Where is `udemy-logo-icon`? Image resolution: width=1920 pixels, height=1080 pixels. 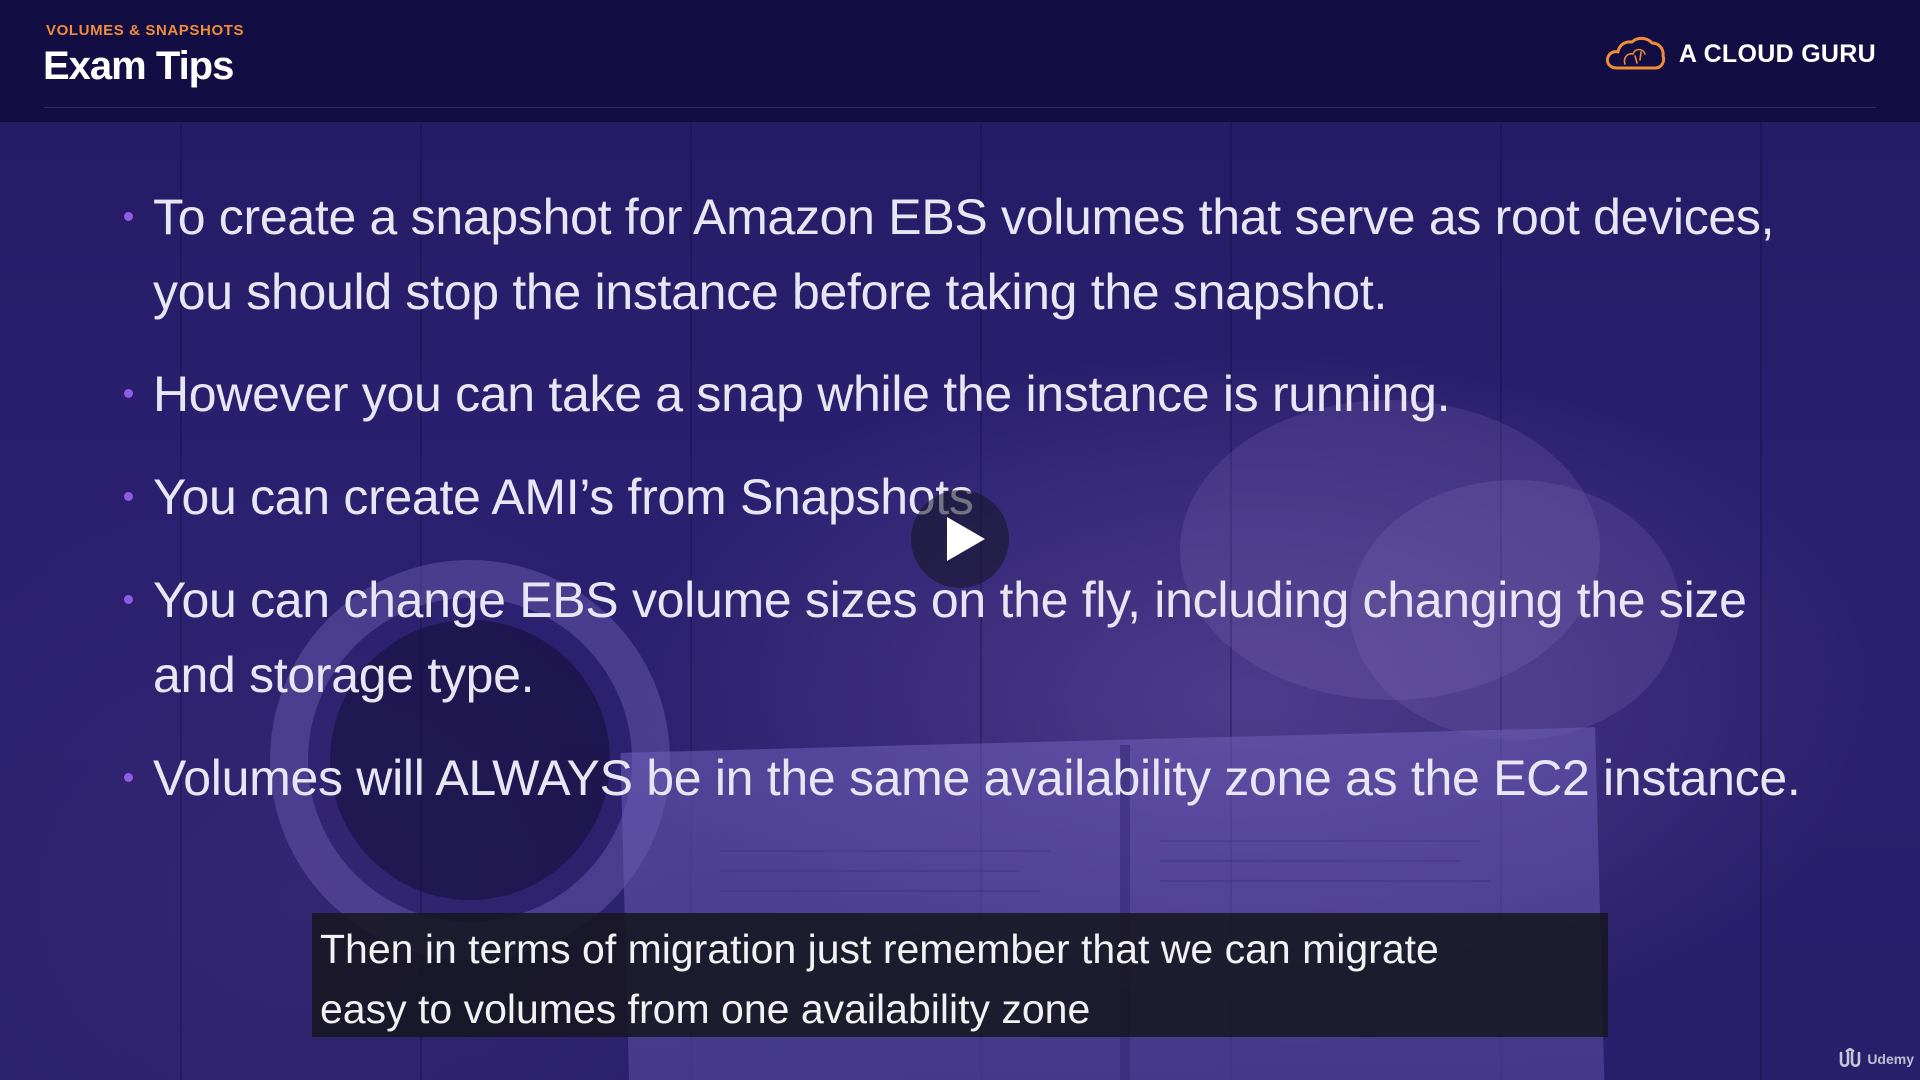 udemy-logo-icon is located at coordinates (1850, 1058).